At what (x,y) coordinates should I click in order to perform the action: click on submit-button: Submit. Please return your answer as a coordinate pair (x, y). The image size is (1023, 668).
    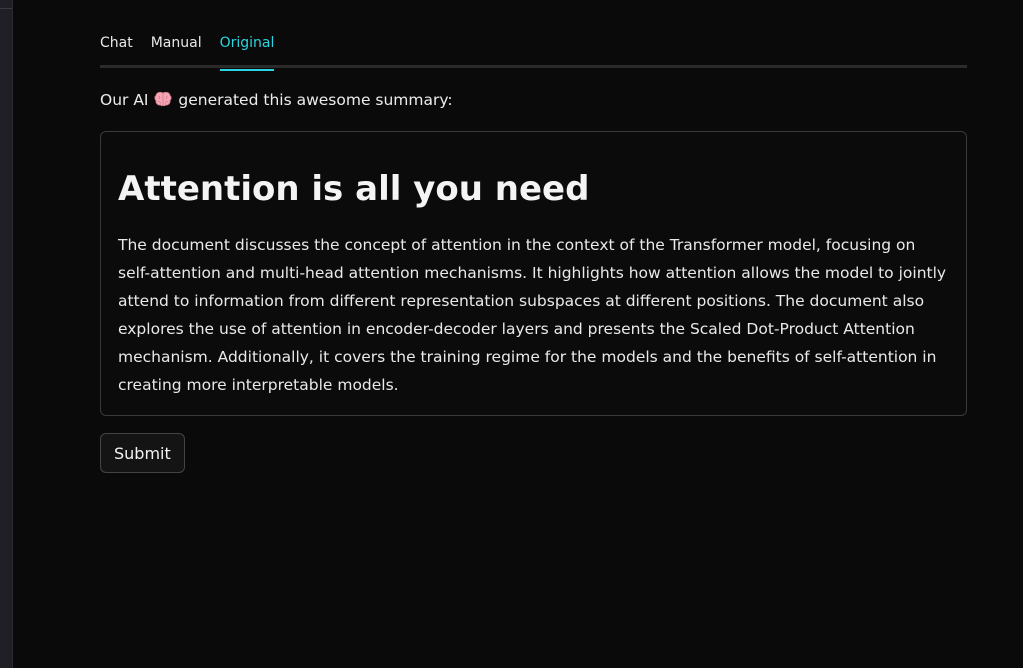
    Looking at the image, I should click on (142, 453).